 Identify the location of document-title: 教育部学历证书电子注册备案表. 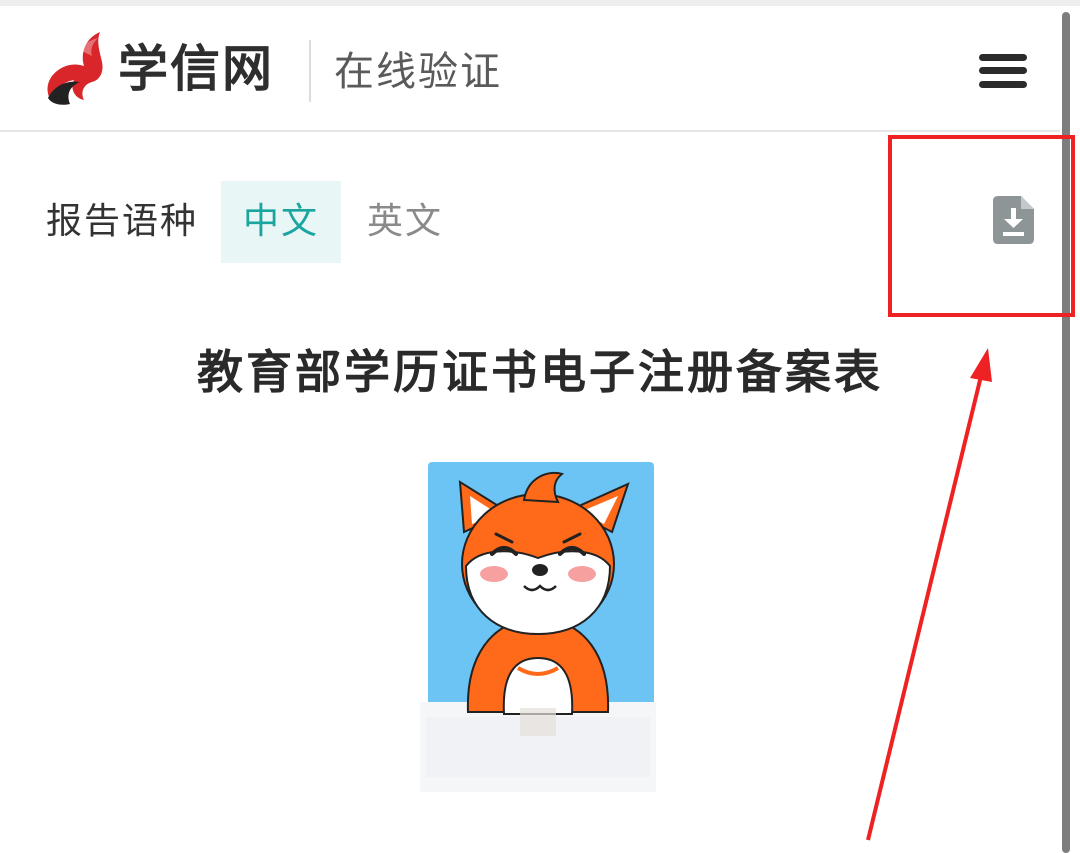
(540, 372).